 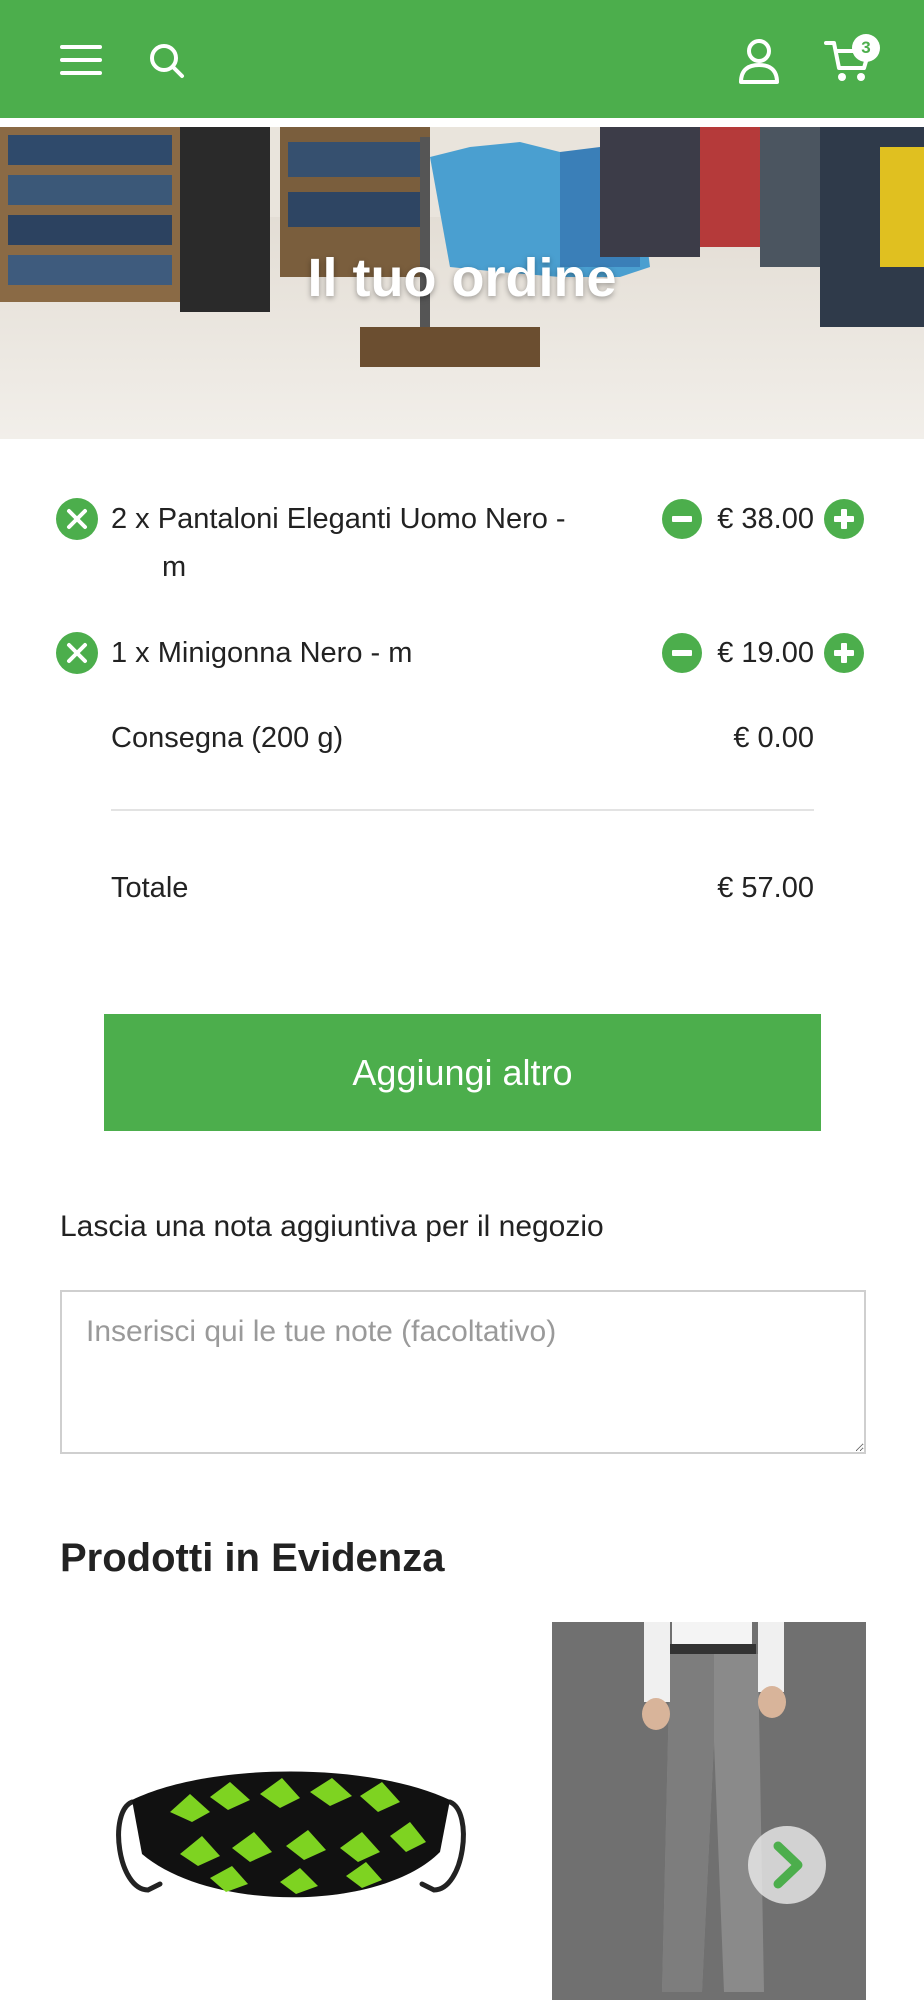 I want to click on user-account-icon, so click(x=759, y=61).